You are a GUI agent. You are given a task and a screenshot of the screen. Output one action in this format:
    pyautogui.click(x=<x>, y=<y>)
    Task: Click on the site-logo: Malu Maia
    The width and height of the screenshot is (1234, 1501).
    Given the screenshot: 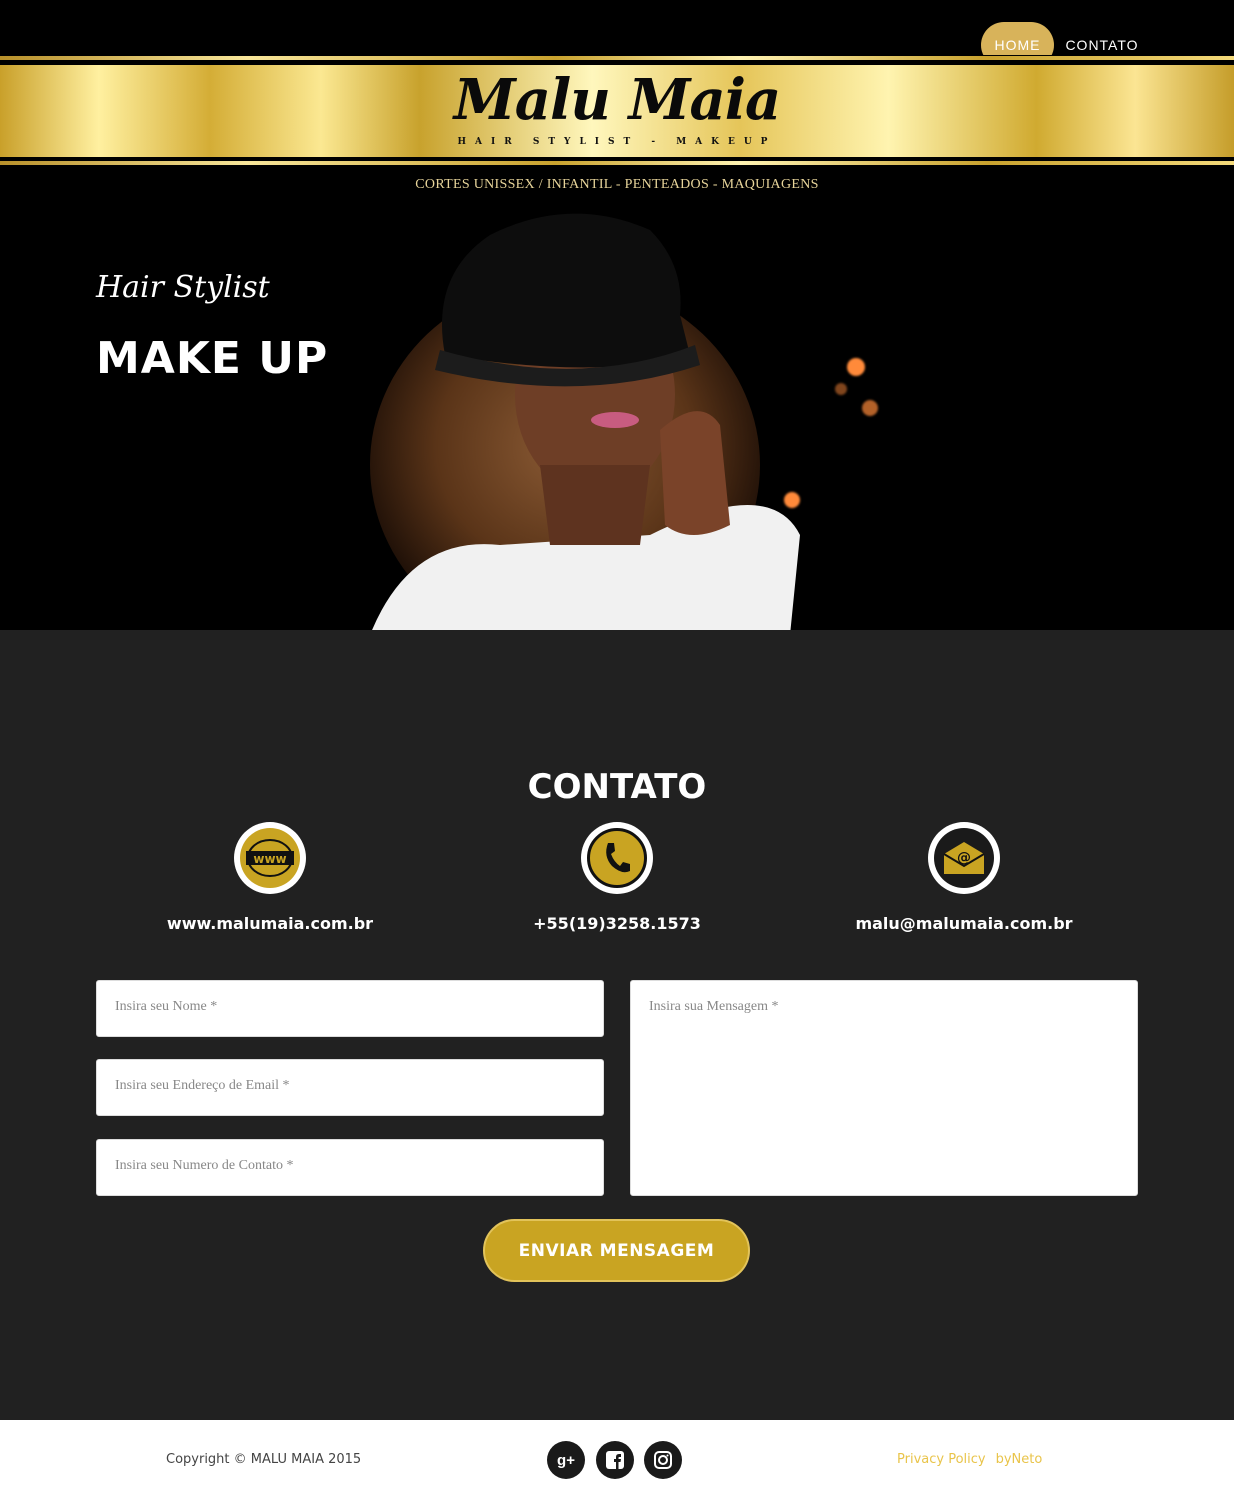 What is the action you would take?
    pyautogui.click(x=617, y=100)
    